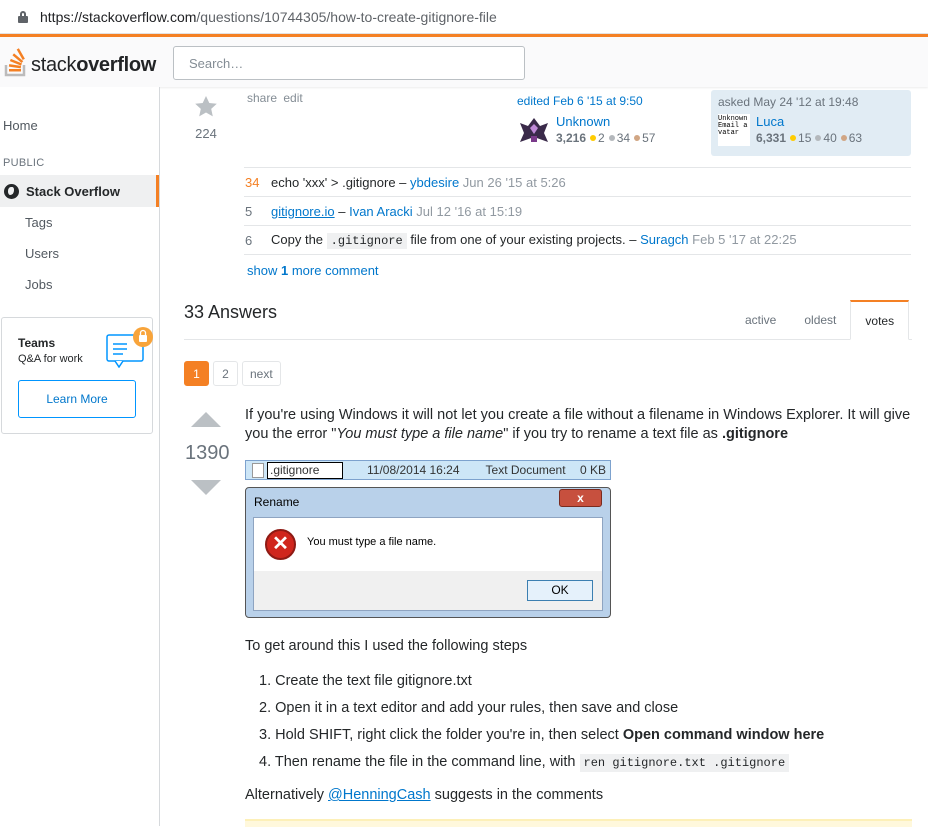  What do you see at coordinates (252, 182) in the screenshot?
I see `comment-score: 34` at bounding box center [252, 182].